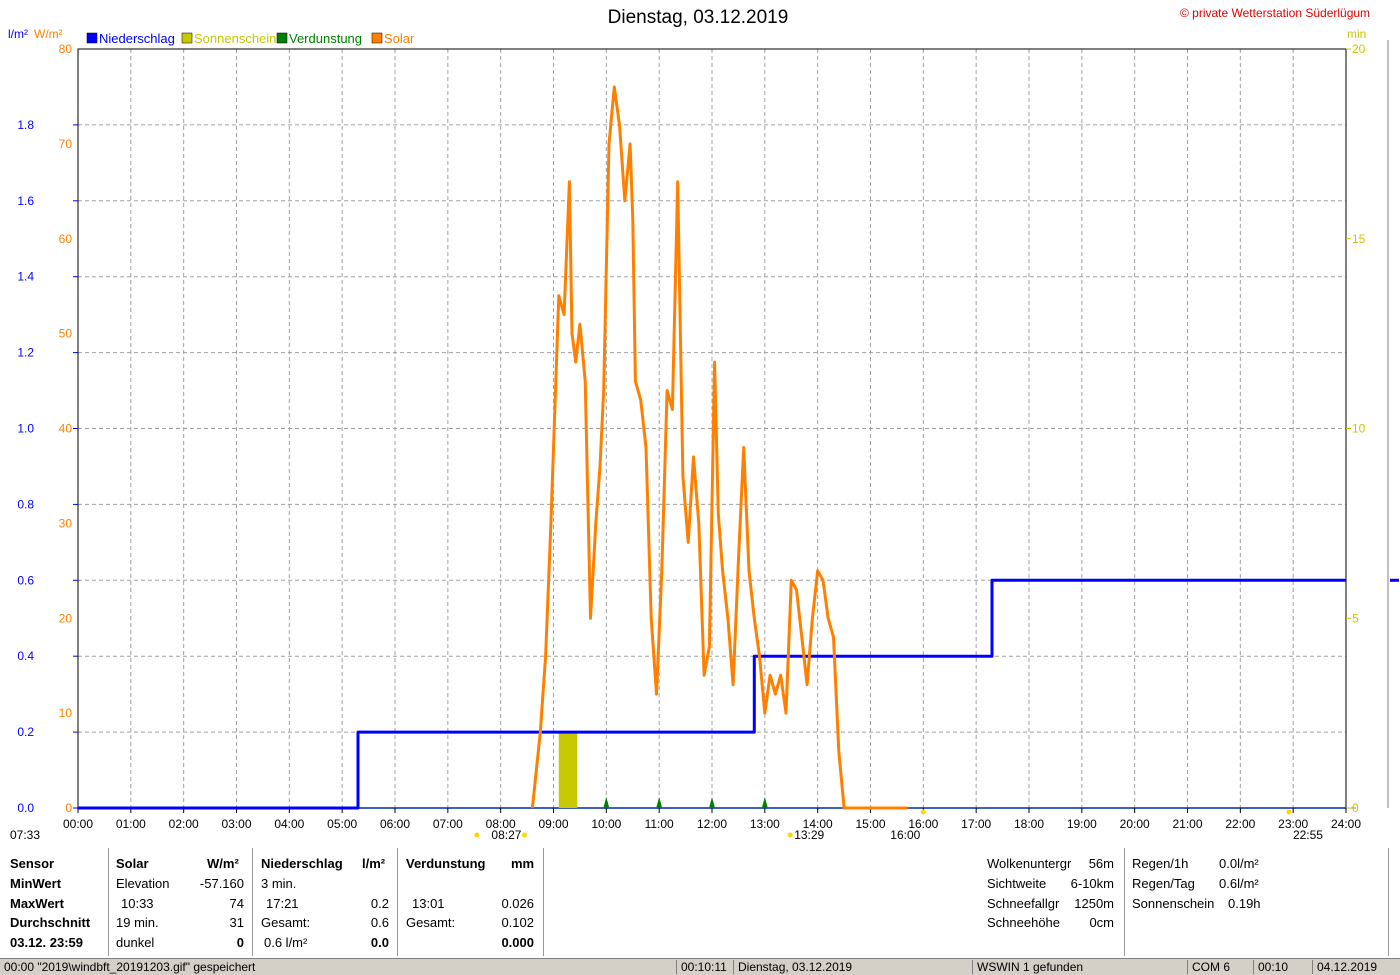  What do you see at coordinates (25, 504) in the screenshot?
I see `precip-tick-label: 0.8` at bounding box center [25, 504].